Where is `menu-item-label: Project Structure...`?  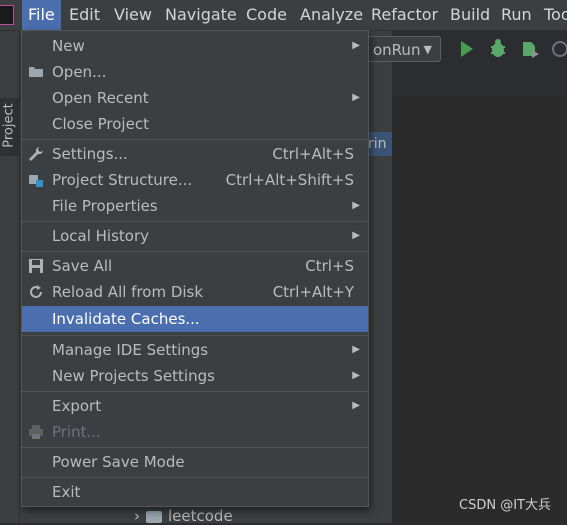 menu-item-label: Project Structure... is located at coordinates (122, 180).